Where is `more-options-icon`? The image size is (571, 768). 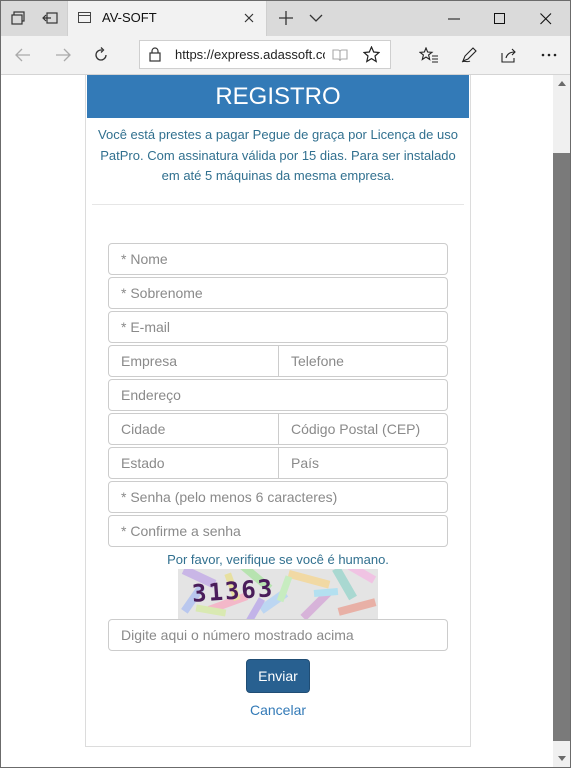
more-options-icon is located at coordinates (549, 55).